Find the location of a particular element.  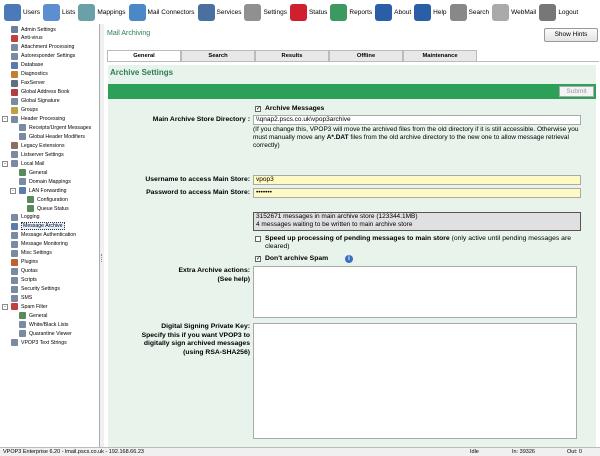

dir-note-bold: A*.DAT is located at coordinates (337, 137).